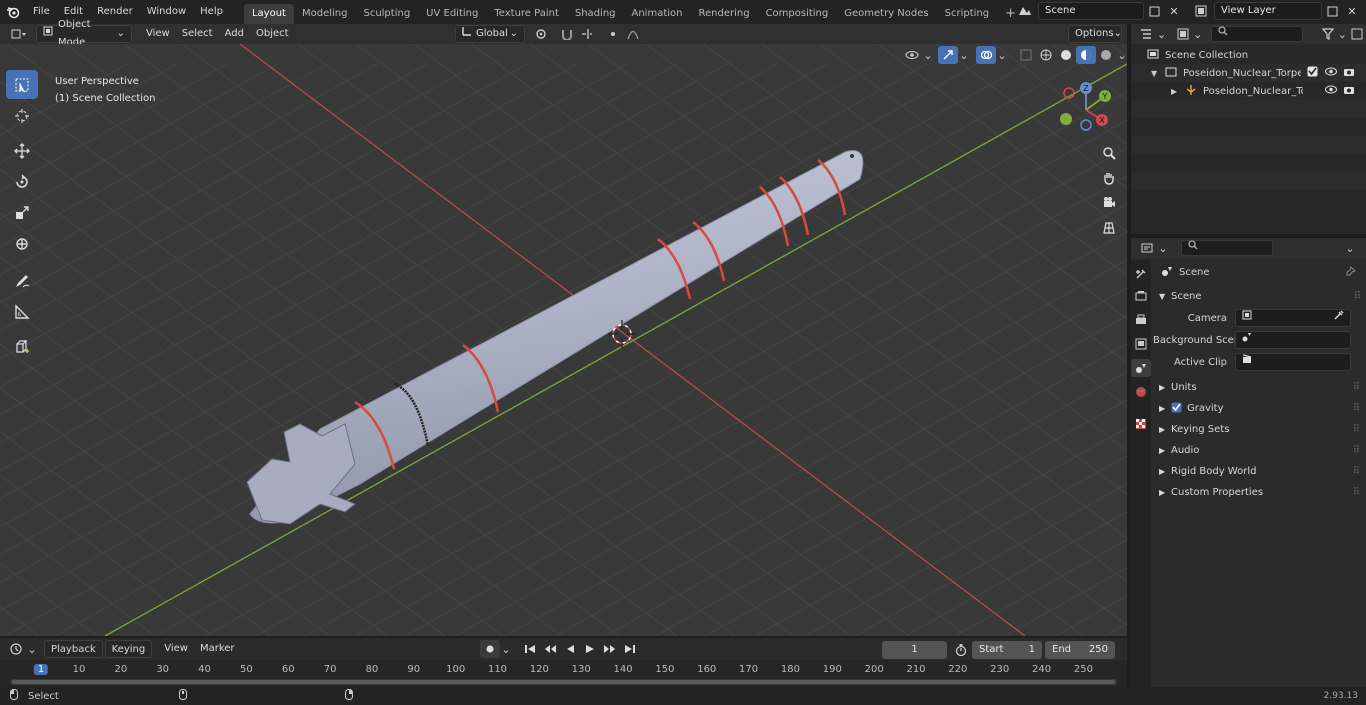  What do you see at coordinates (1091, 11) in the screenshot?
I see `scene-name-field: Scene` at bounding box center [1091, 11].